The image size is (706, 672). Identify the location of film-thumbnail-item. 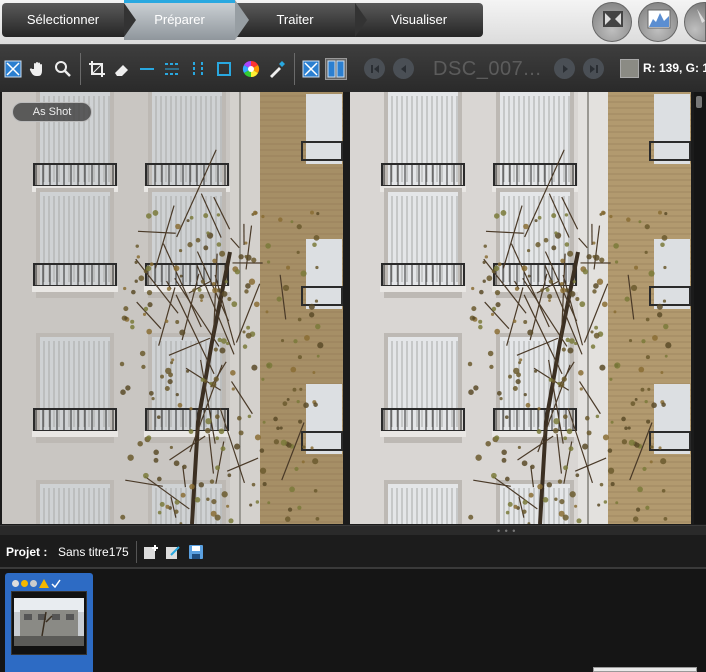
(49, 622).